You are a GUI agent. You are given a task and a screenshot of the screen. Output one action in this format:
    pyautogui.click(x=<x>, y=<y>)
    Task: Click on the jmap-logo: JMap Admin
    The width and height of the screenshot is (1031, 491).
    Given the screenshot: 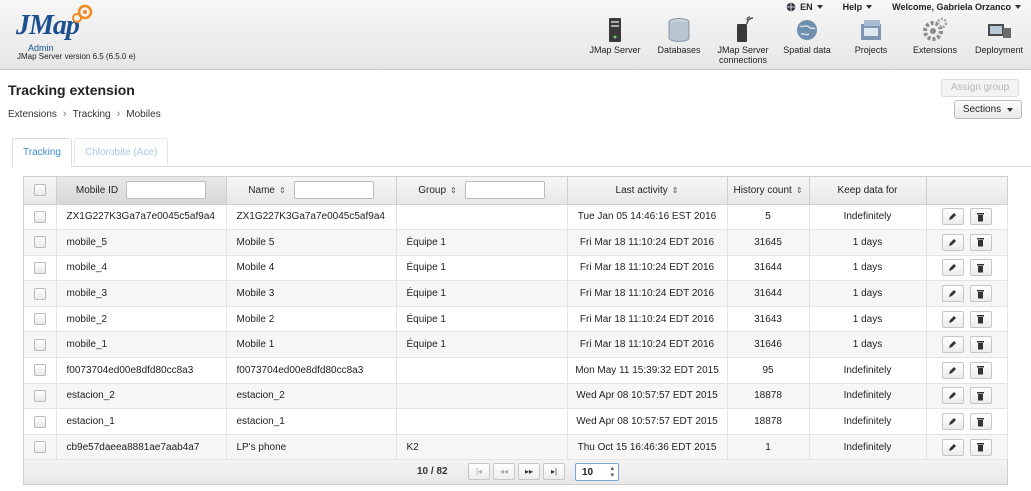 What is the action you would take?
    pyautogui.click(x=54, y=28)
    